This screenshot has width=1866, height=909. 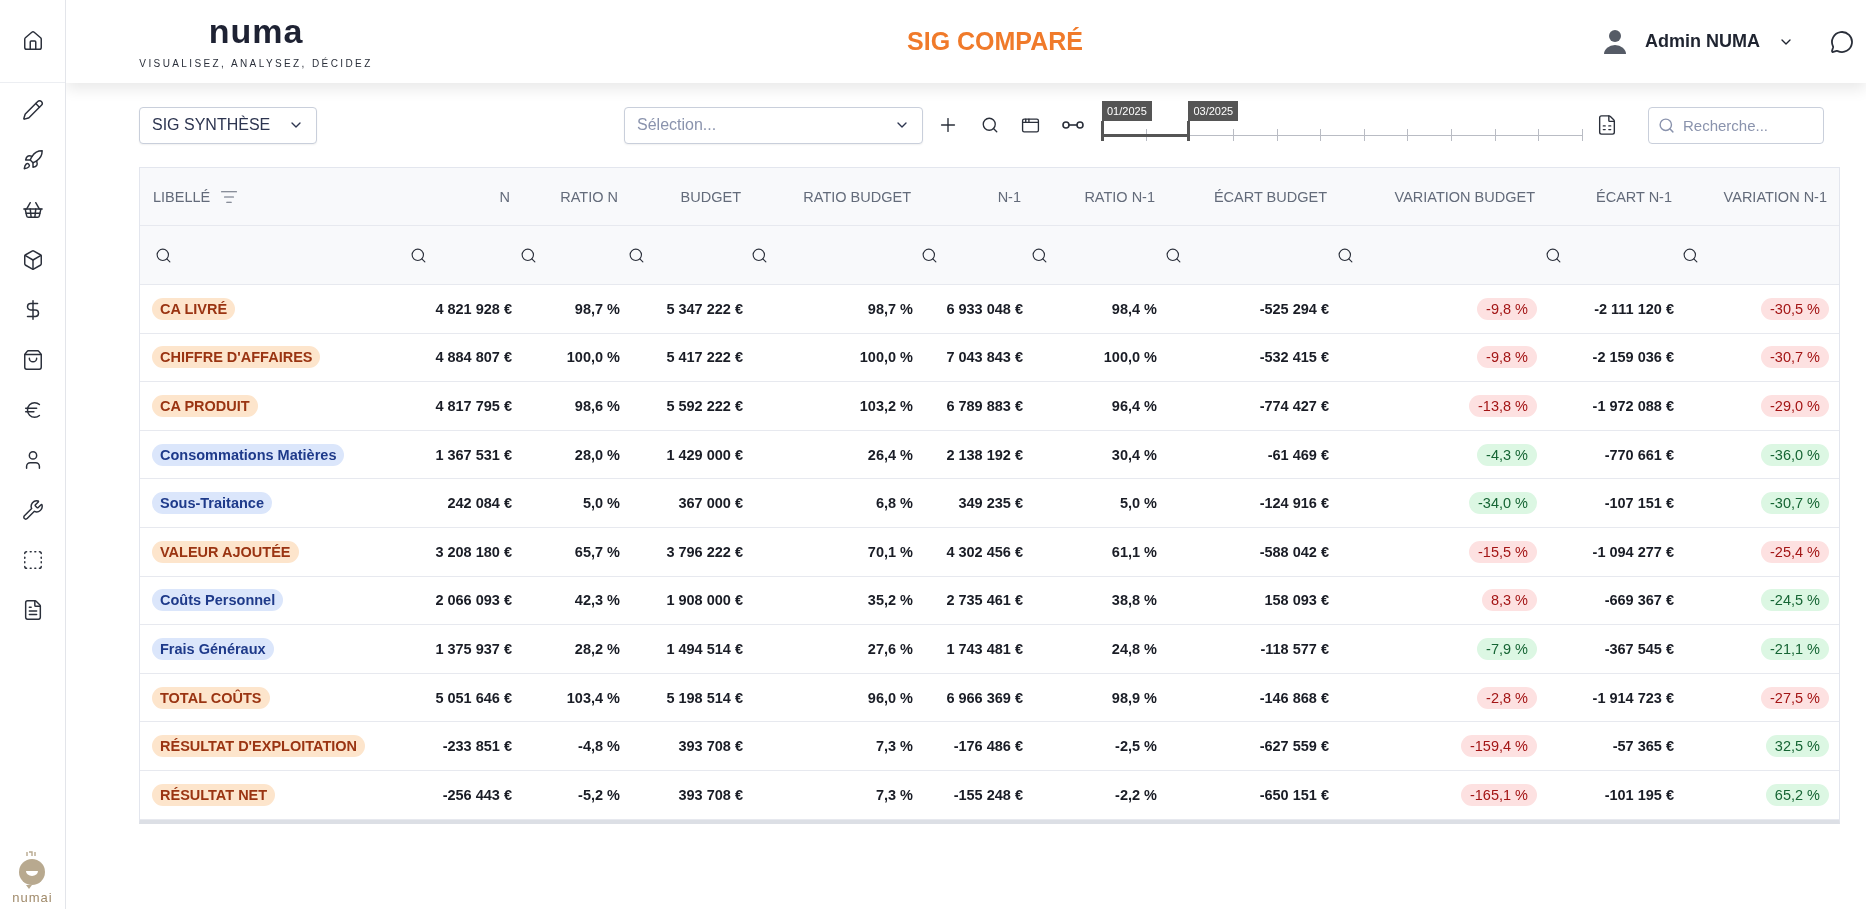 I want to click on column-header: RATIO N-1, so click(x=1119, y=196).